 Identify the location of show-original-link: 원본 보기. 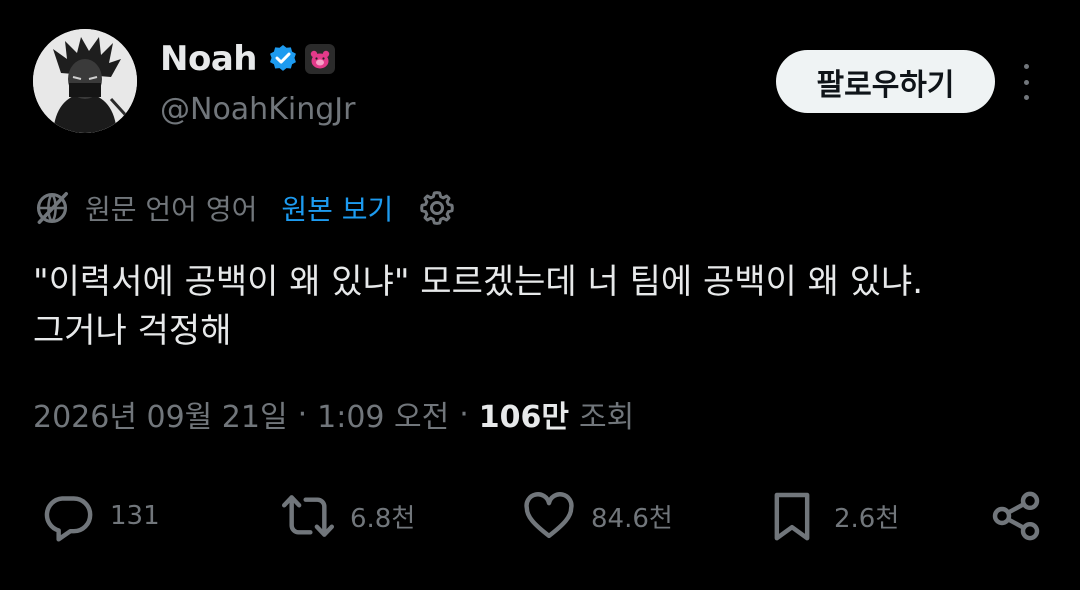
(337, 208).